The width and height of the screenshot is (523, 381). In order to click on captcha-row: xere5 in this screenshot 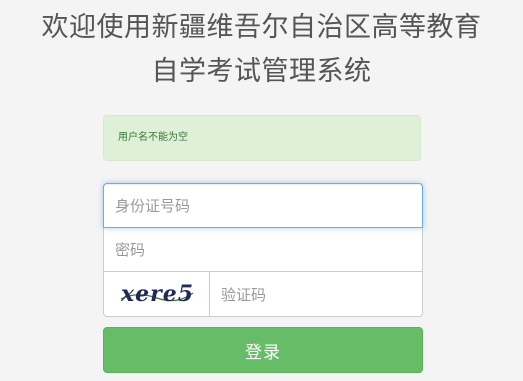, I will do `click(263, 294)`.